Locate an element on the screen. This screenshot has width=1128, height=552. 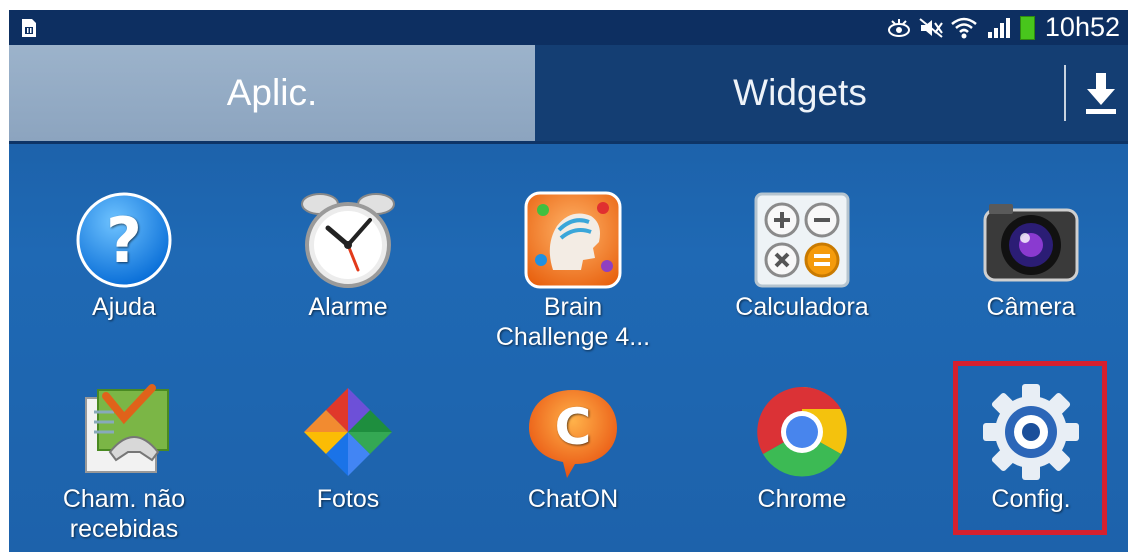
app-label: Fotos is located at coordinates (348, 499).